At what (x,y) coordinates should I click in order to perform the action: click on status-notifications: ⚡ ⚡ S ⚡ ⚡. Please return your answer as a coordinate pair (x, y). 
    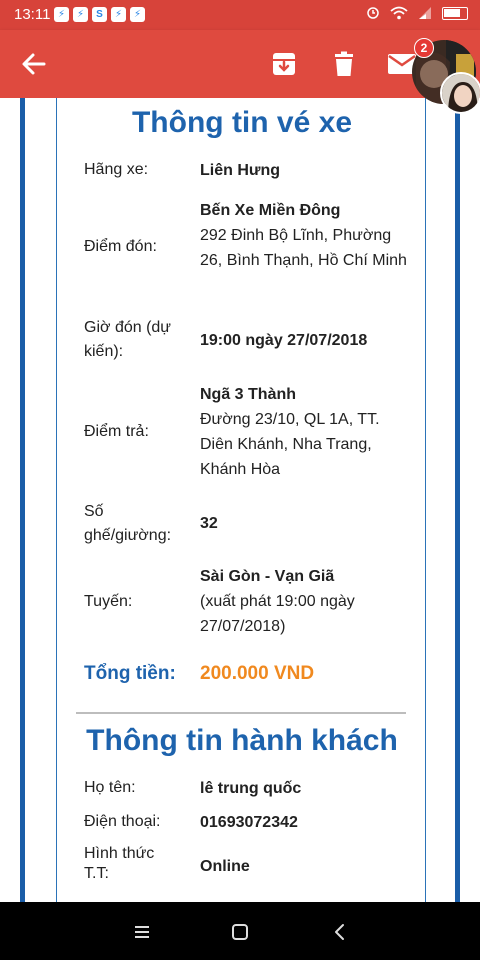
    Looking at the image, I should click on (99, 14).